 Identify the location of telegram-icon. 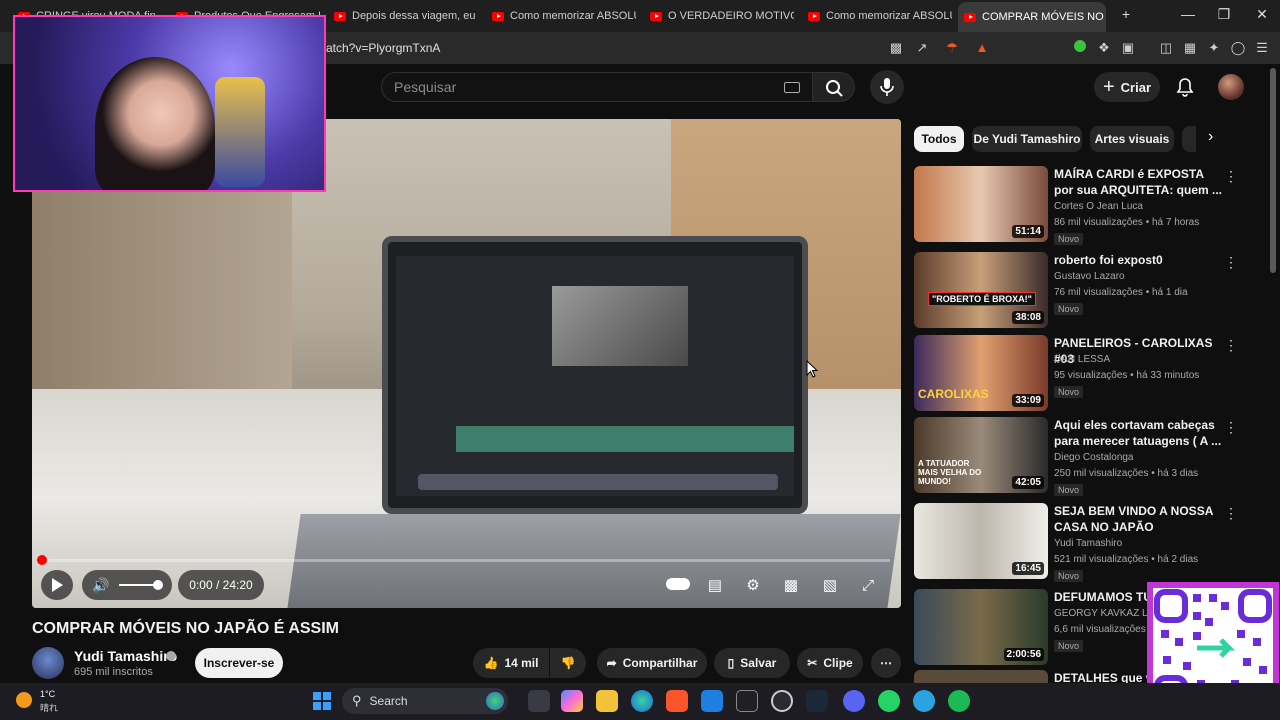
(924, 701).